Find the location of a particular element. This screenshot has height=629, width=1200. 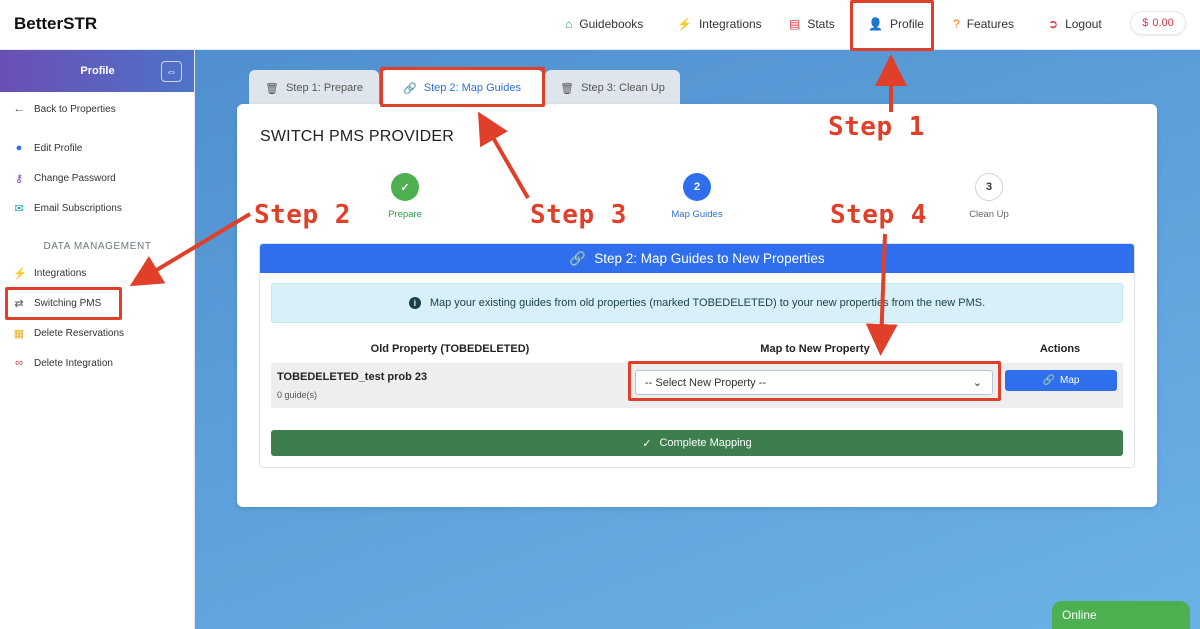

nav-features: ? Features is located at coordinates (983, 24).